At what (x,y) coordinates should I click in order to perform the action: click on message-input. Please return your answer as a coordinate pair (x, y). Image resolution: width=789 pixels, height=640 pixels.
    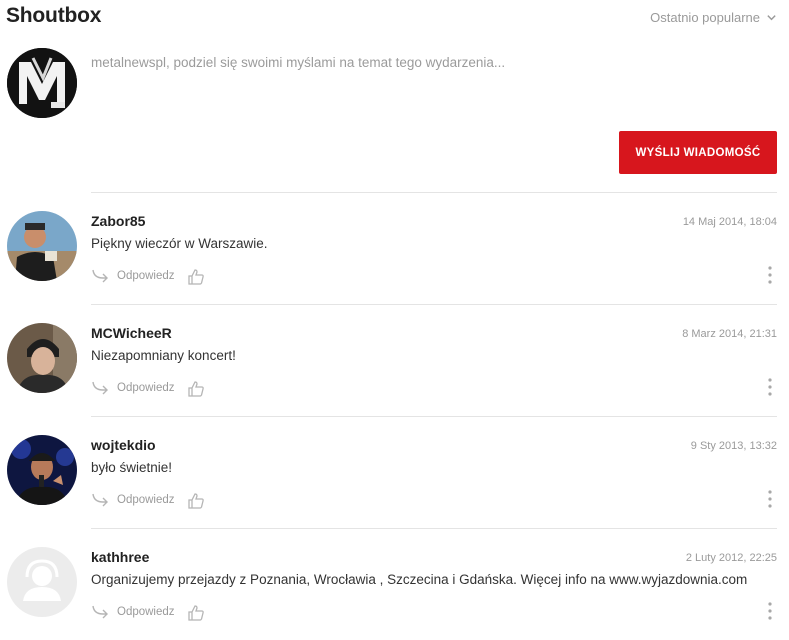
    Looking at the image, I should click on (431, 62).